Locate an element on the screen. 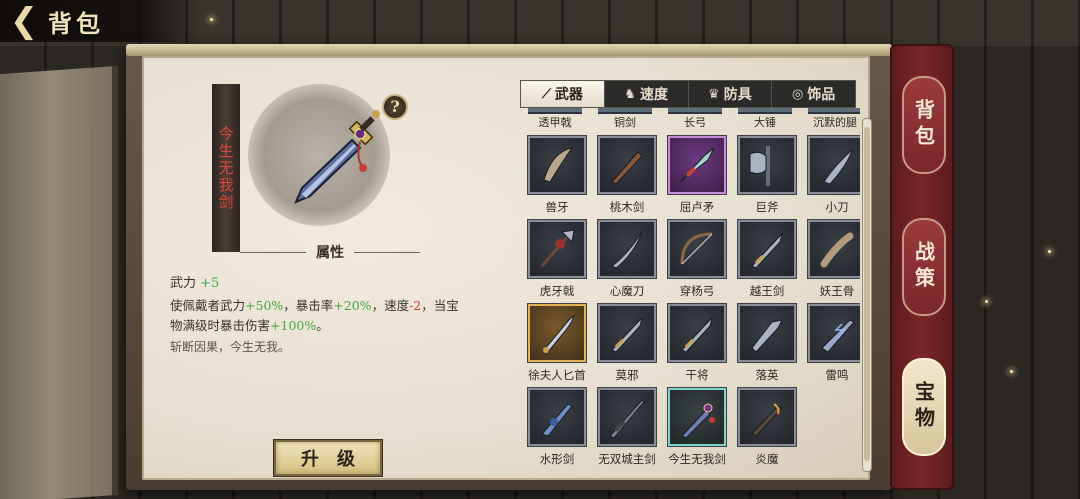 Image resolution: width=1080 pixels, height=499 pixels. desc-bonus: +50% is located at coordinates (264, 305).